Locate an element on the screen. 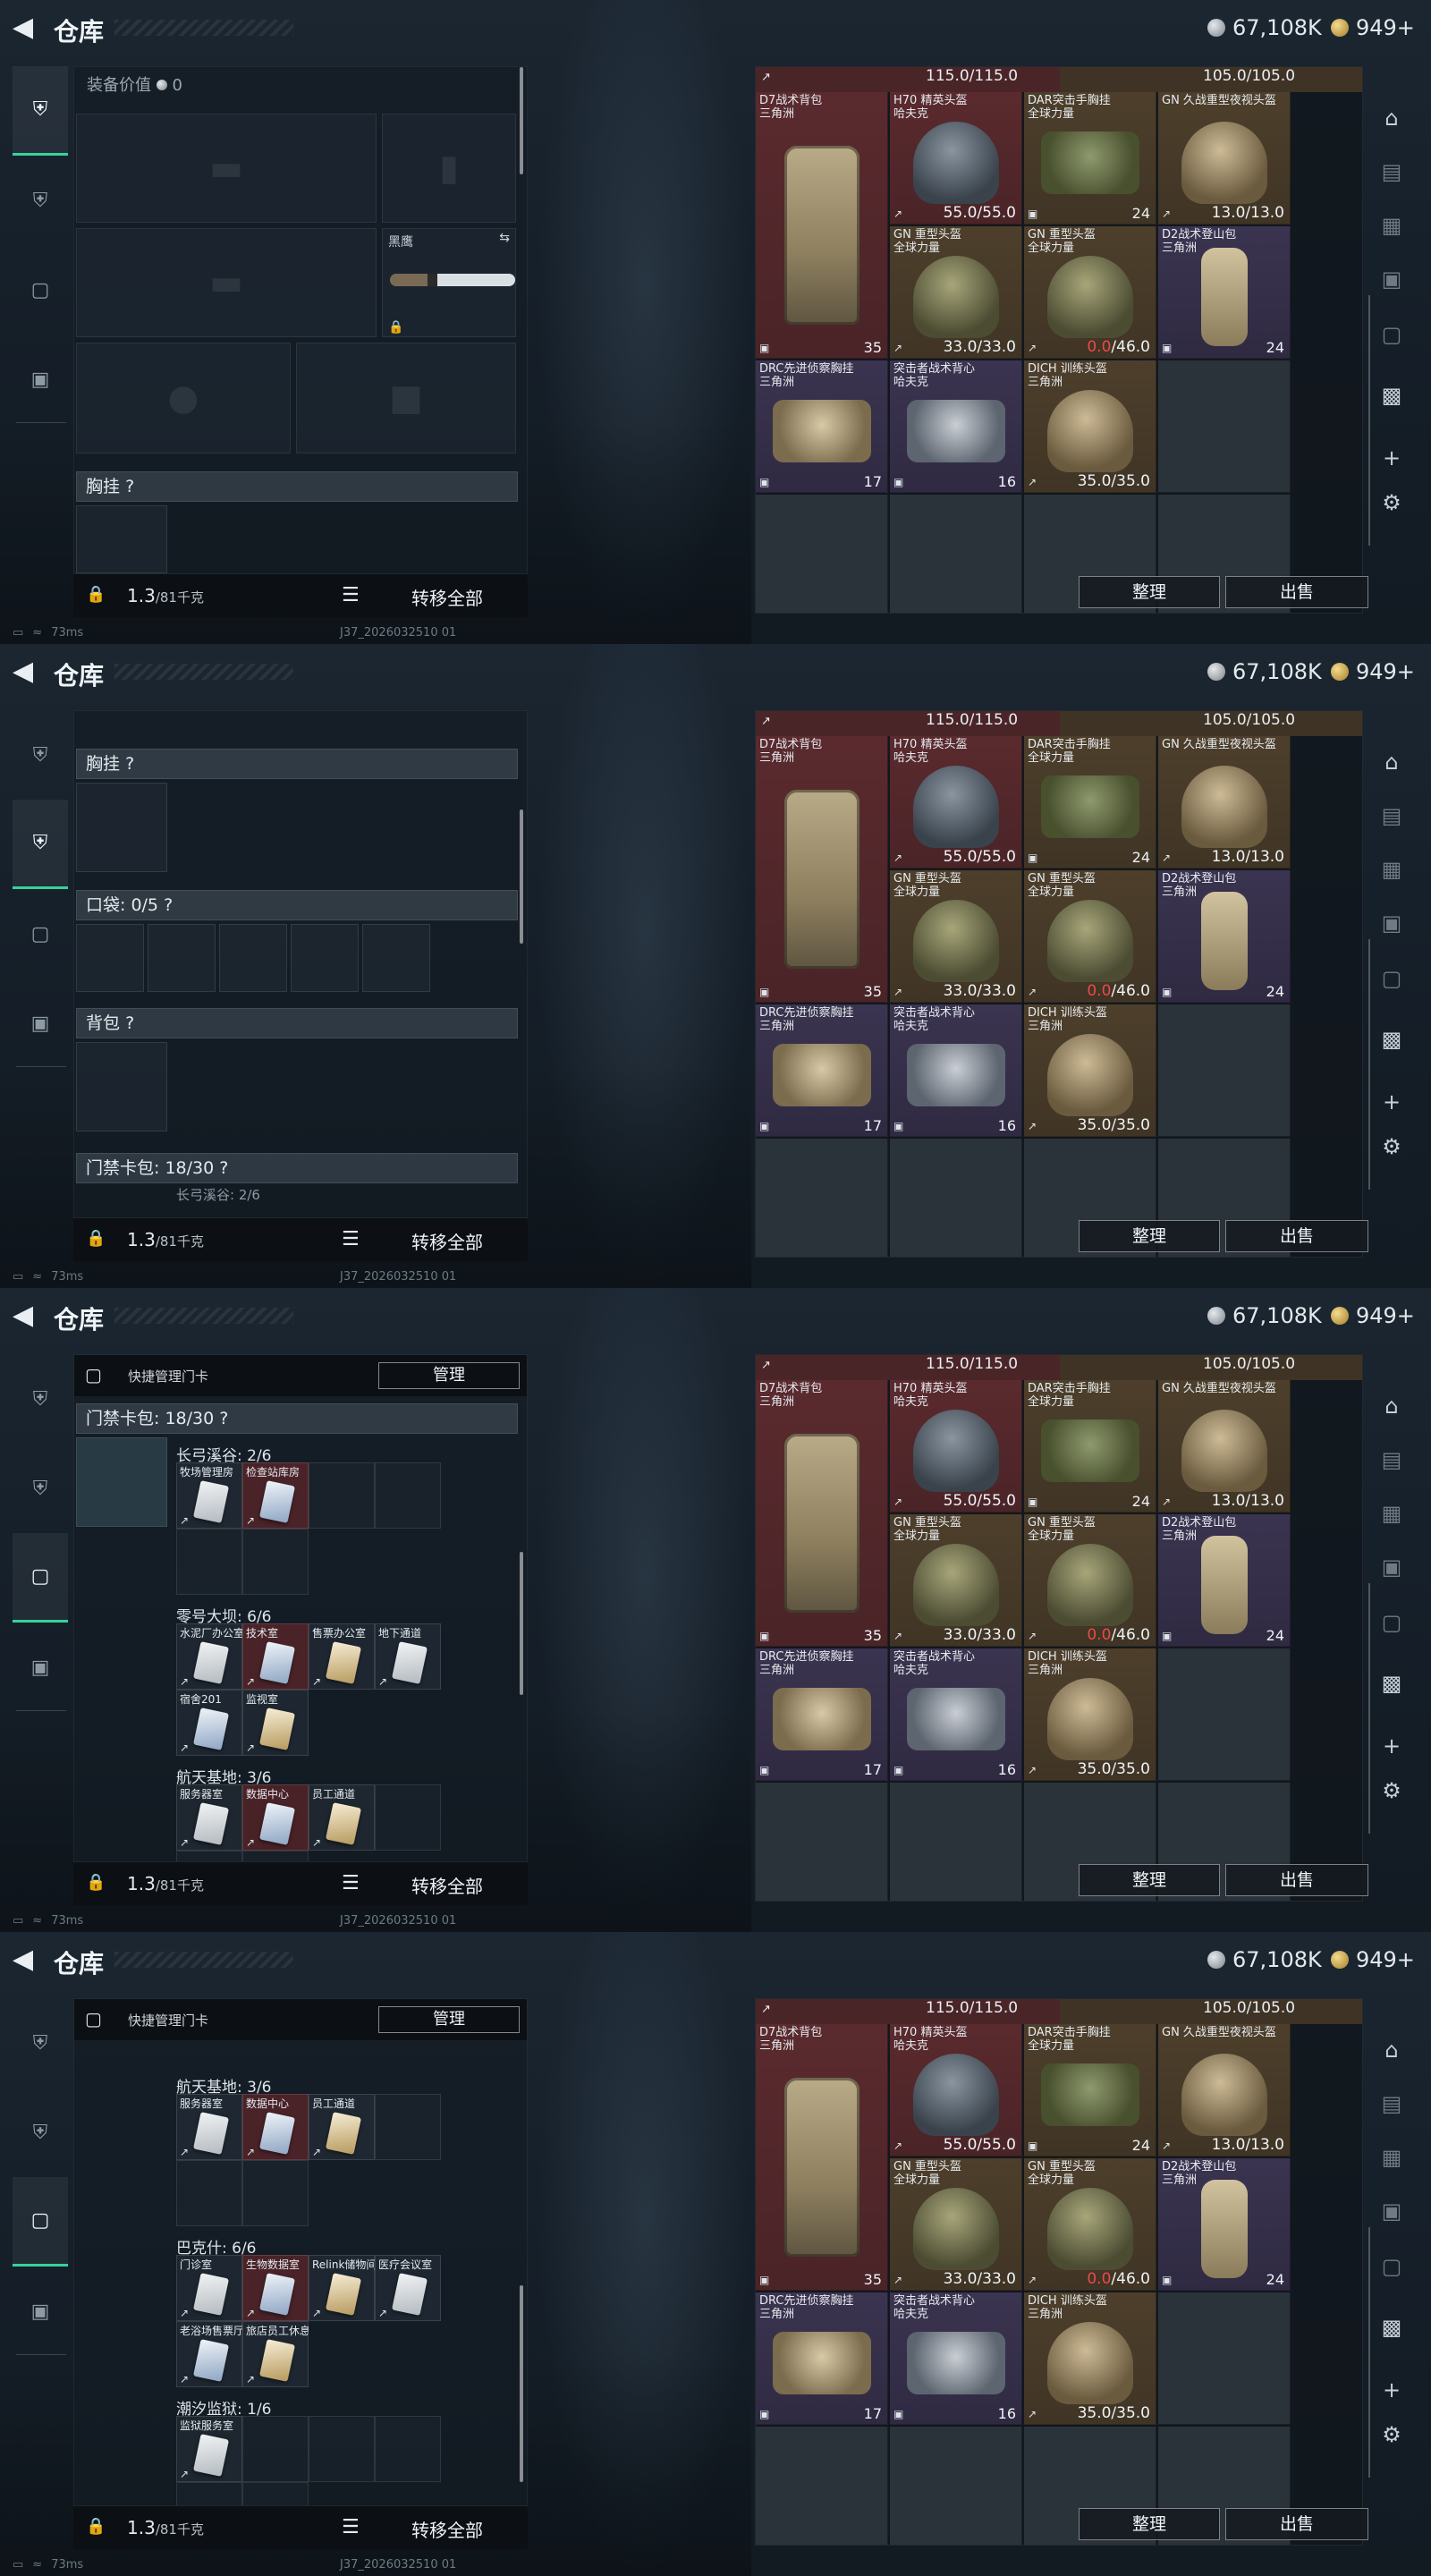 The width and height of the screenshot is (1431, 2576). rail-keycard-tab: ▢ is located at coordinates (41, 2222).